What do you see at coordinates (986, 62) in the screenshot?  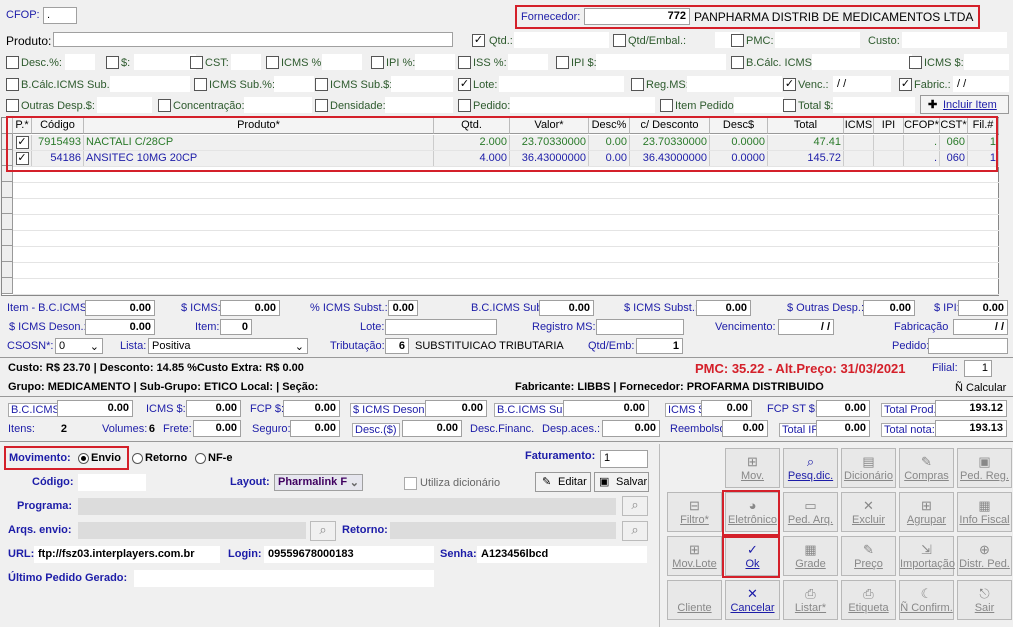 I see `icms-dollar-input` at bounding box center [986, 62].